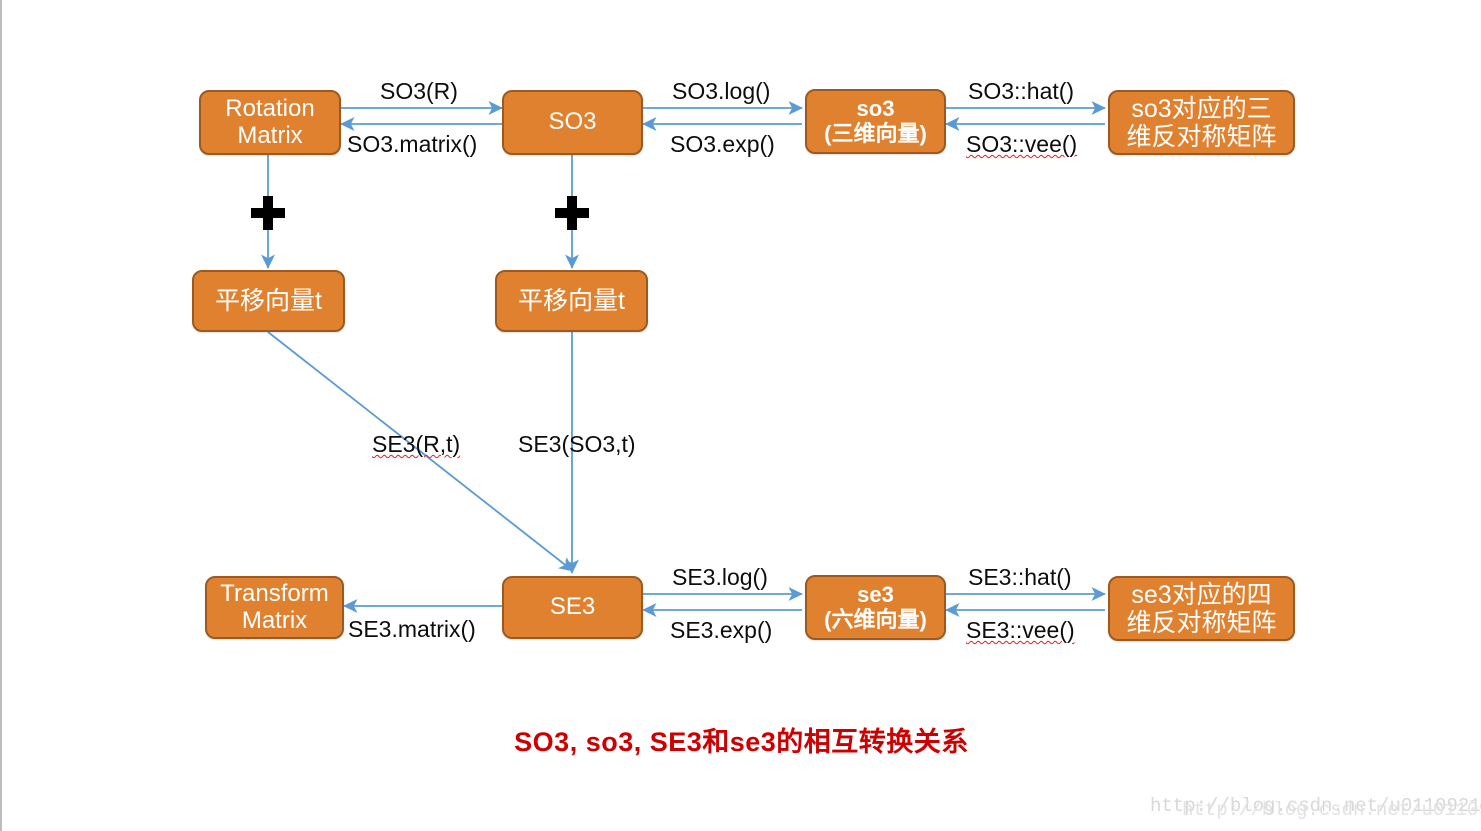 The image size is (1481, 831). I want to click on node-se3-algebra: se3 (六维向量), so click(875, 607).